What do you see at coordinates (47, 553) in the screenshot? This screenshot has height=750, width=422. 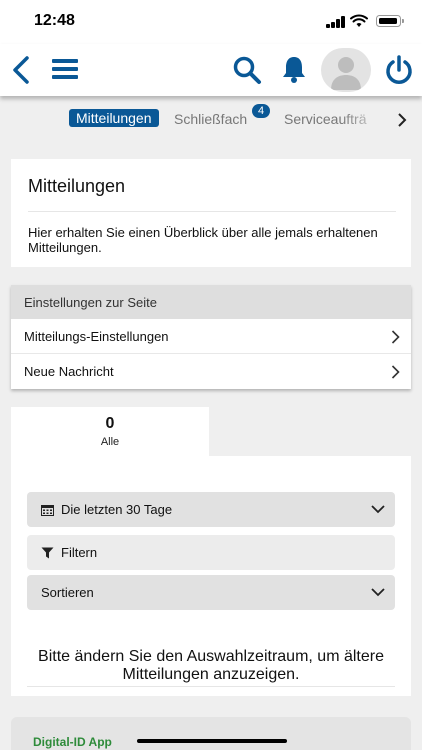 I see `filter-icon` at bounding box center [47, 553].